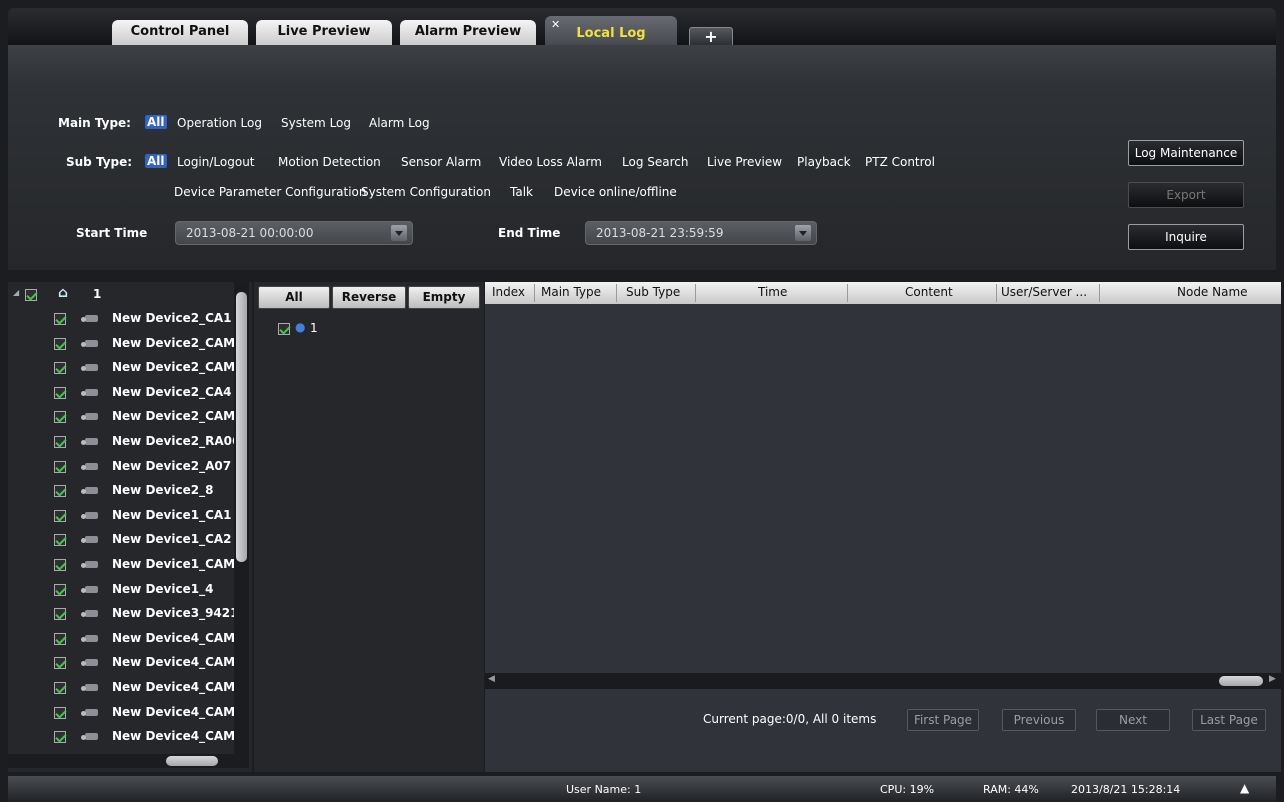  I want to click on table-horizontal-scrollbar: ◀ ▶, so click(883, 681).